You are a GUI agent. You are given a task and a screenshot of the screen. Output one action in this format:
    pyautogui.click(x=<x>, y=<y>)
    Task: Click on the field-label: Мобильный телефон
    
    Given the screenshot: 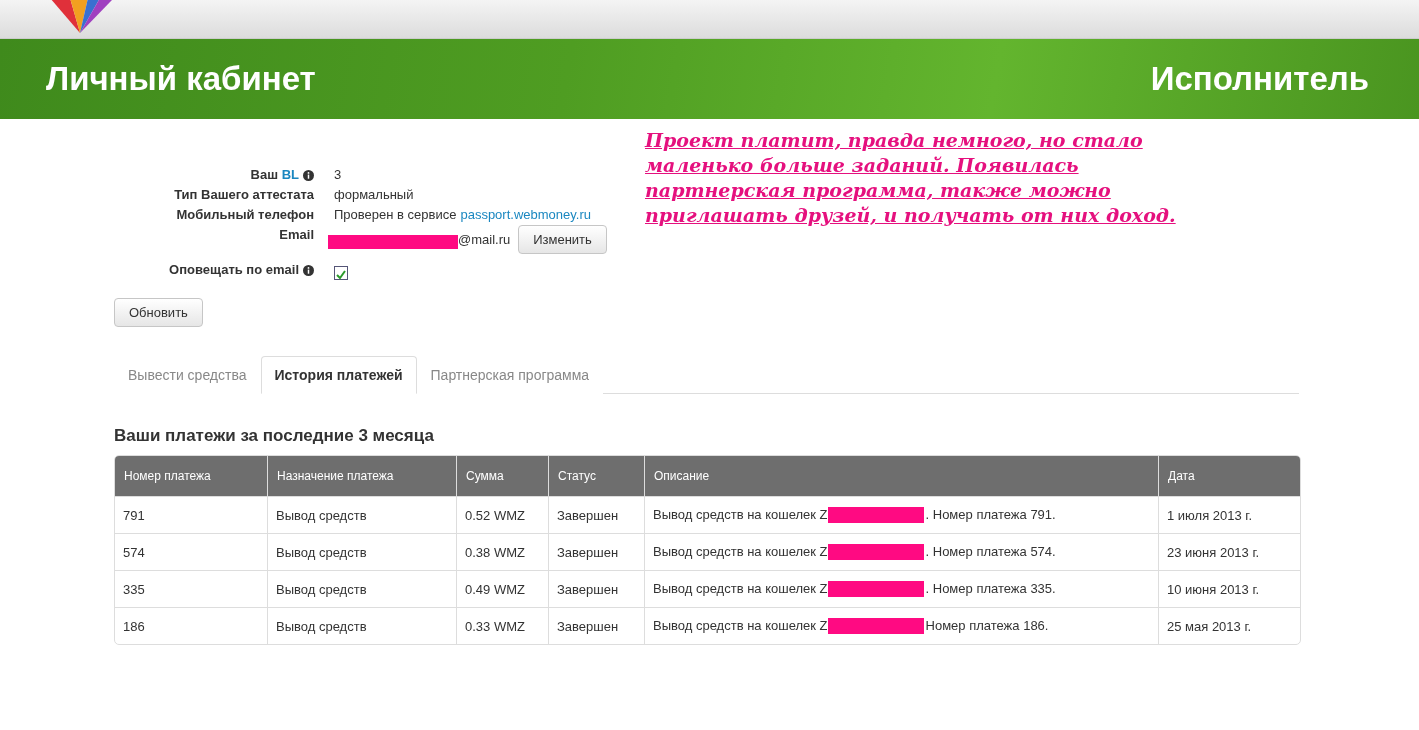 What is the action you would take?
    pyautogui.click(x=245, y=215)
    